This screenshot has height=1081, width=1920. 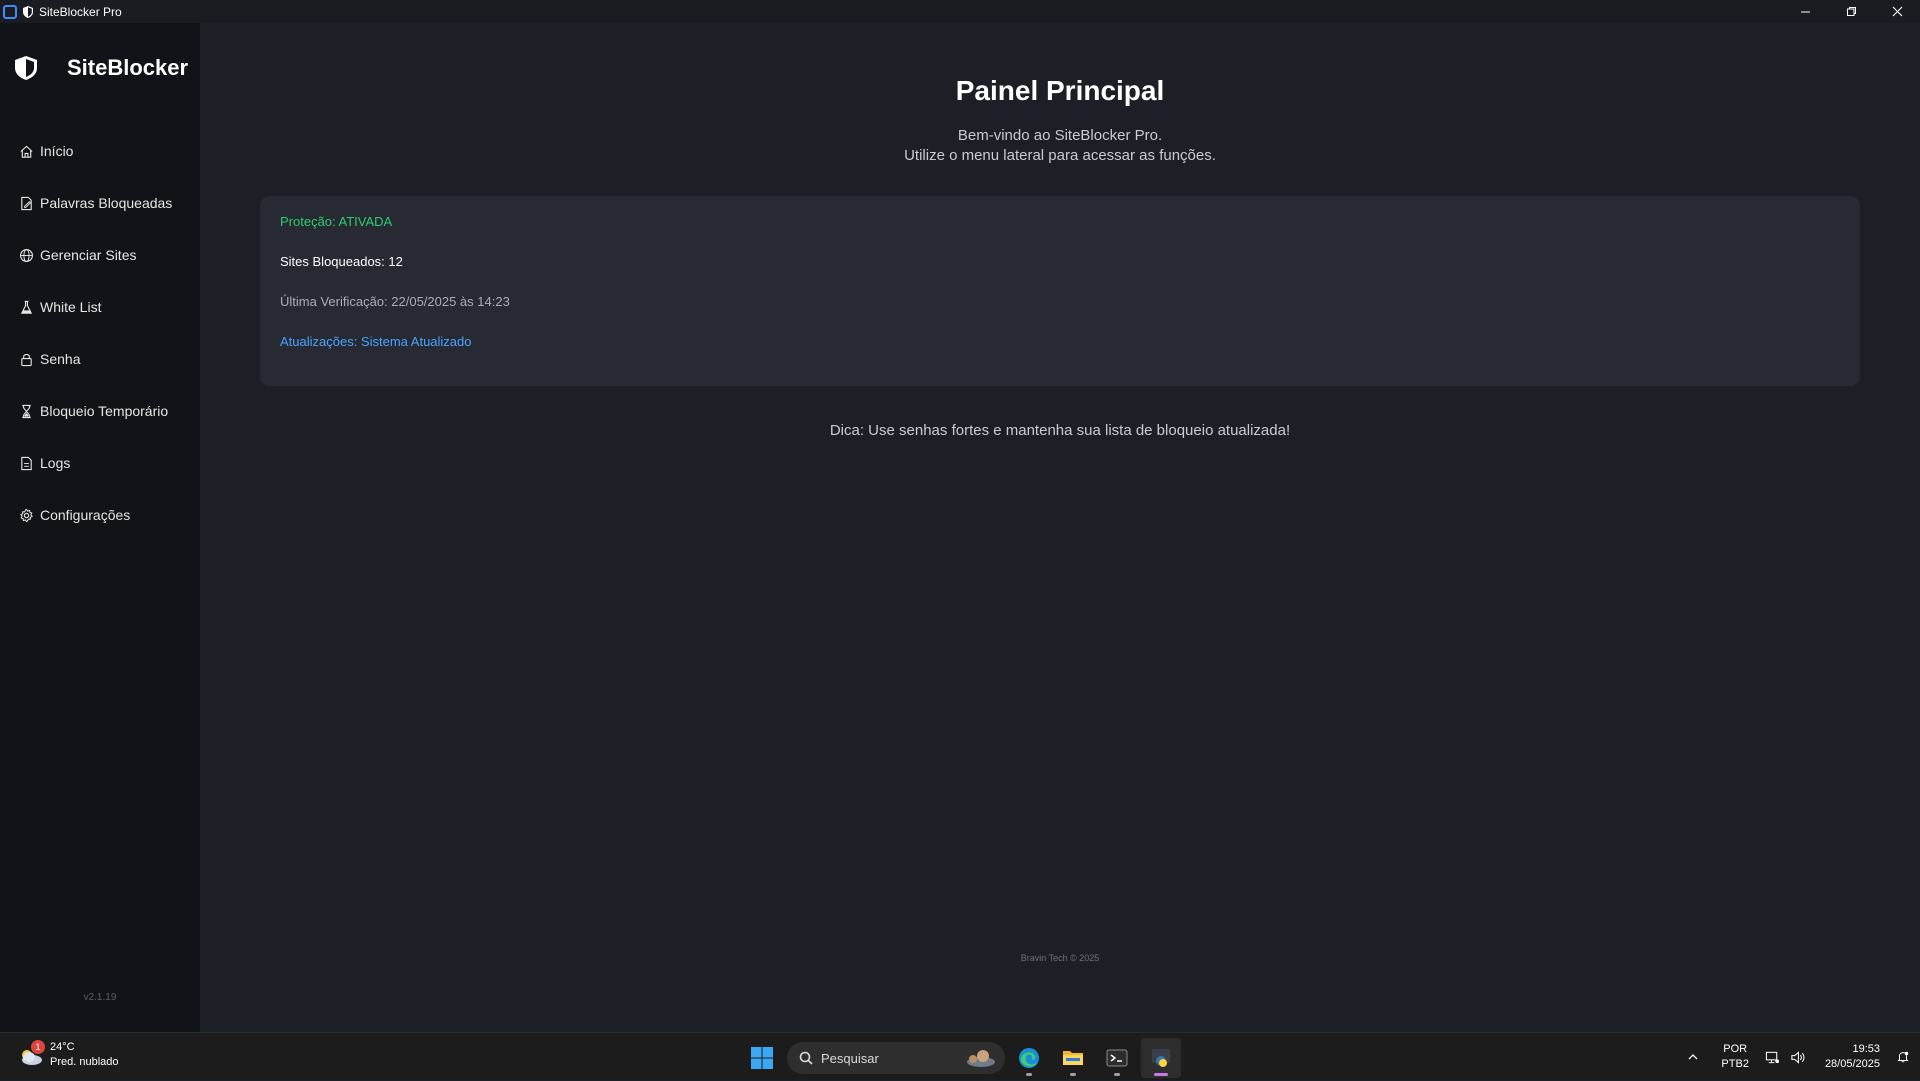 What do you see at coordinates (100, 997) in the screenshot?
I see `version-label: v2.1.19` at bounding box center [100, 997].